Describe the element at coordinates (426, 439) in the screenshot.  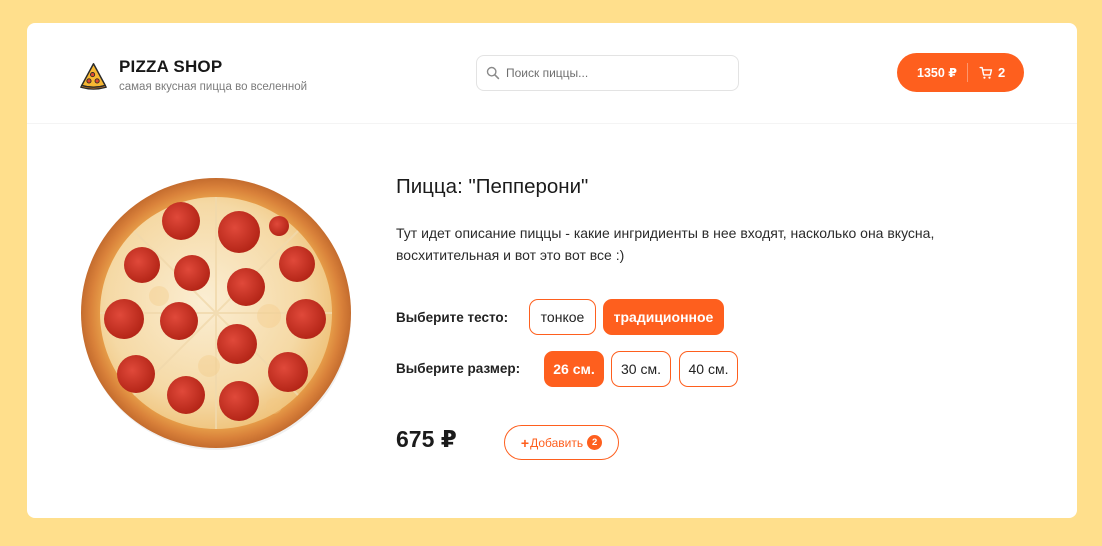
I see `product-price: 675 ₽` at that location.